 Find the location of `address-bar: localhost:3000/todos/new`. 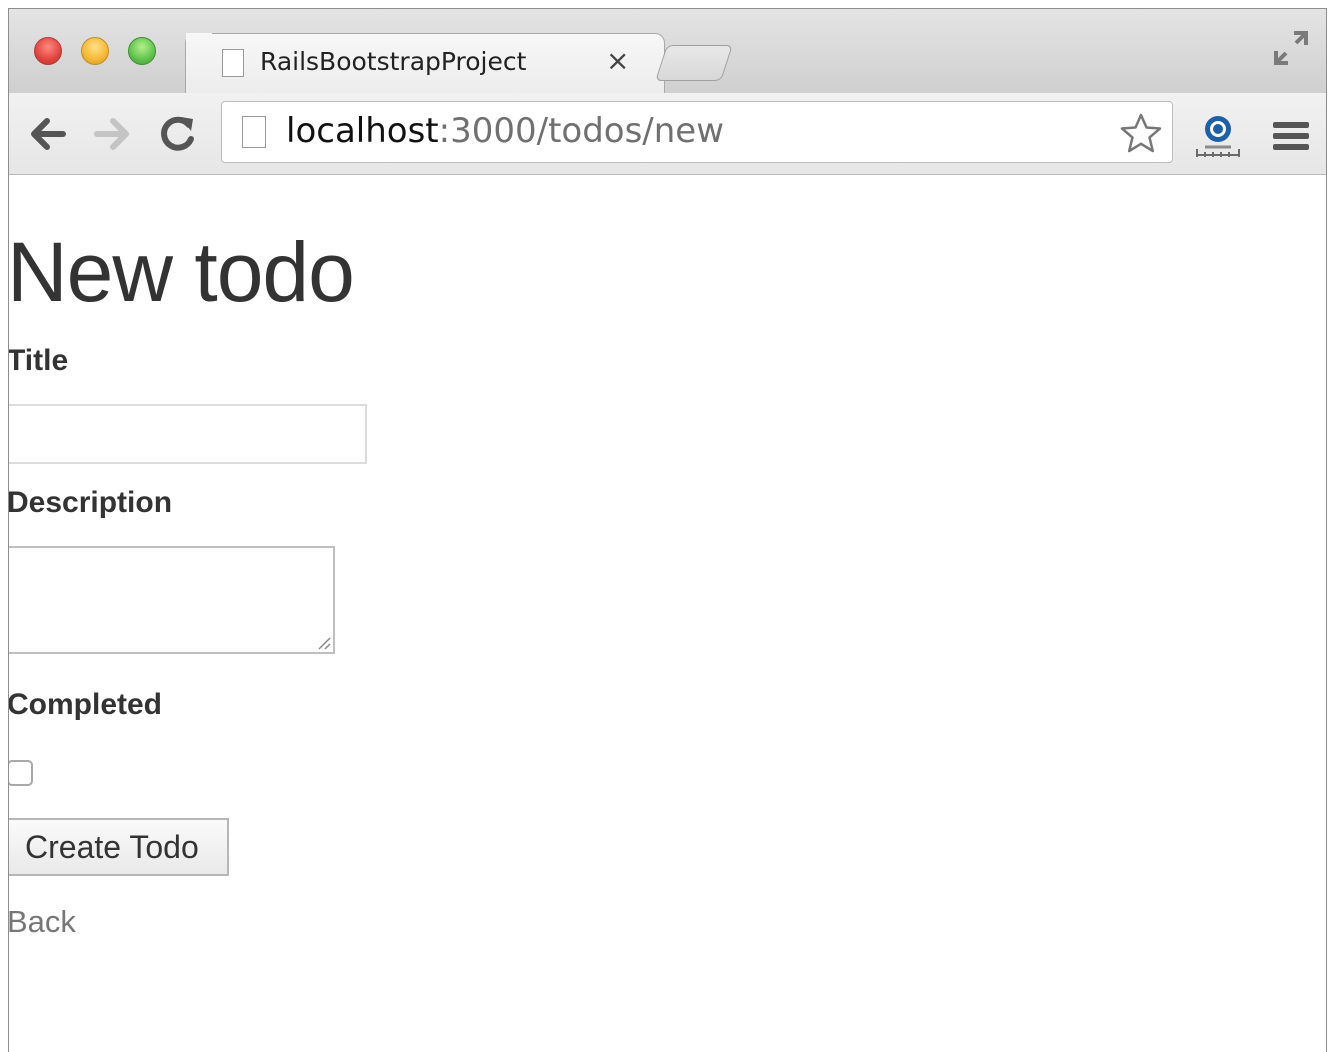

address-bar: localhost:3000/todos/new is located at coordinates (697, 132).